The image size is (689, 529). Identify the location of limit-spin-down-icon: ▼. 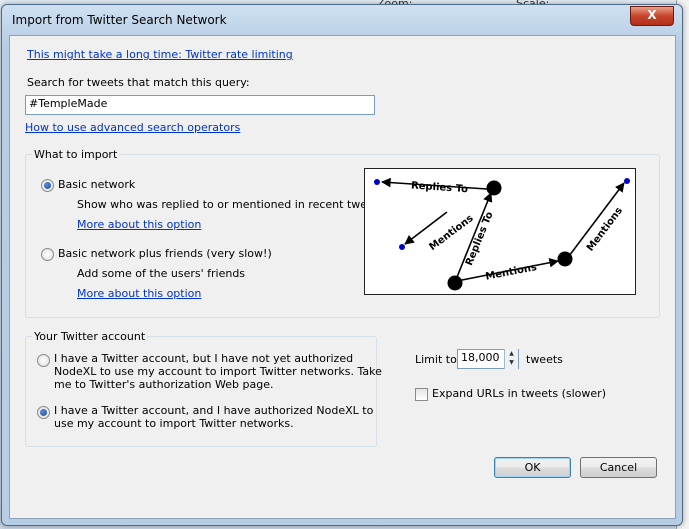
(511, 362).